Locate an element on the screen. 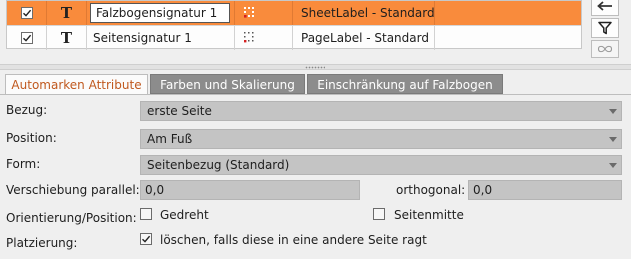  tab-farben-und-skalierung: Farben und Skalierung is located at coordinates (227, 84).